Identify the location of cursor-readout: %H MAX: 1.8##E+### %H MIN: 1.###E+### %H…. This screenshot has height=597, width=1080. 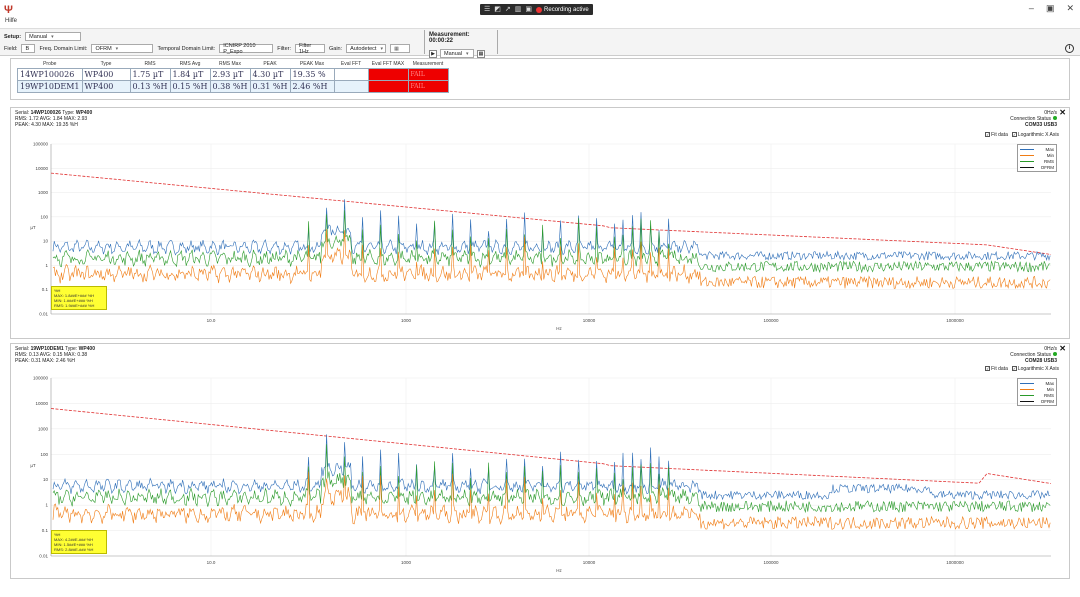
(79, 298).